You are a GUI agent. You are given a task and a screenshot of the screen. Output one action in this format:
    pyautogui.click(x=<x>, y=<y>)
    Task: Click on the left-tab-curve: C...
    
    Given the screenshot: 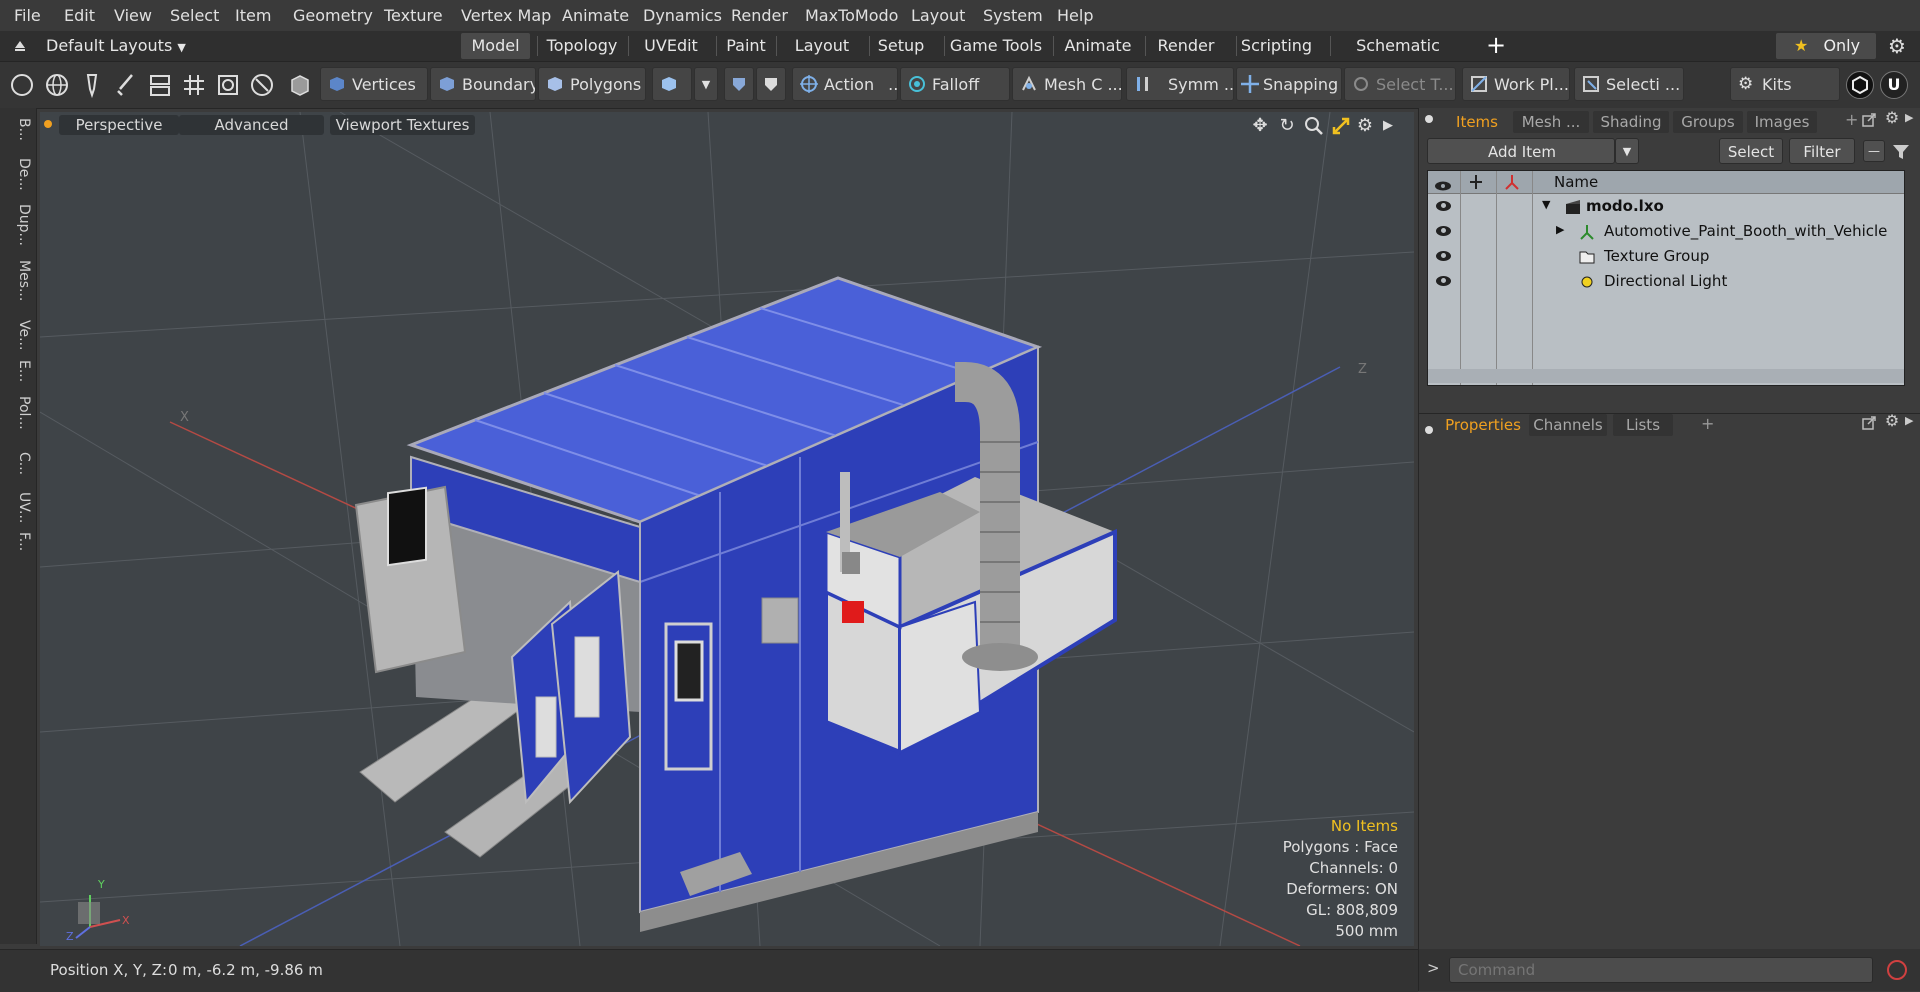 What is the action you would take?
    pyautogui.click(x=18, y=463)
    